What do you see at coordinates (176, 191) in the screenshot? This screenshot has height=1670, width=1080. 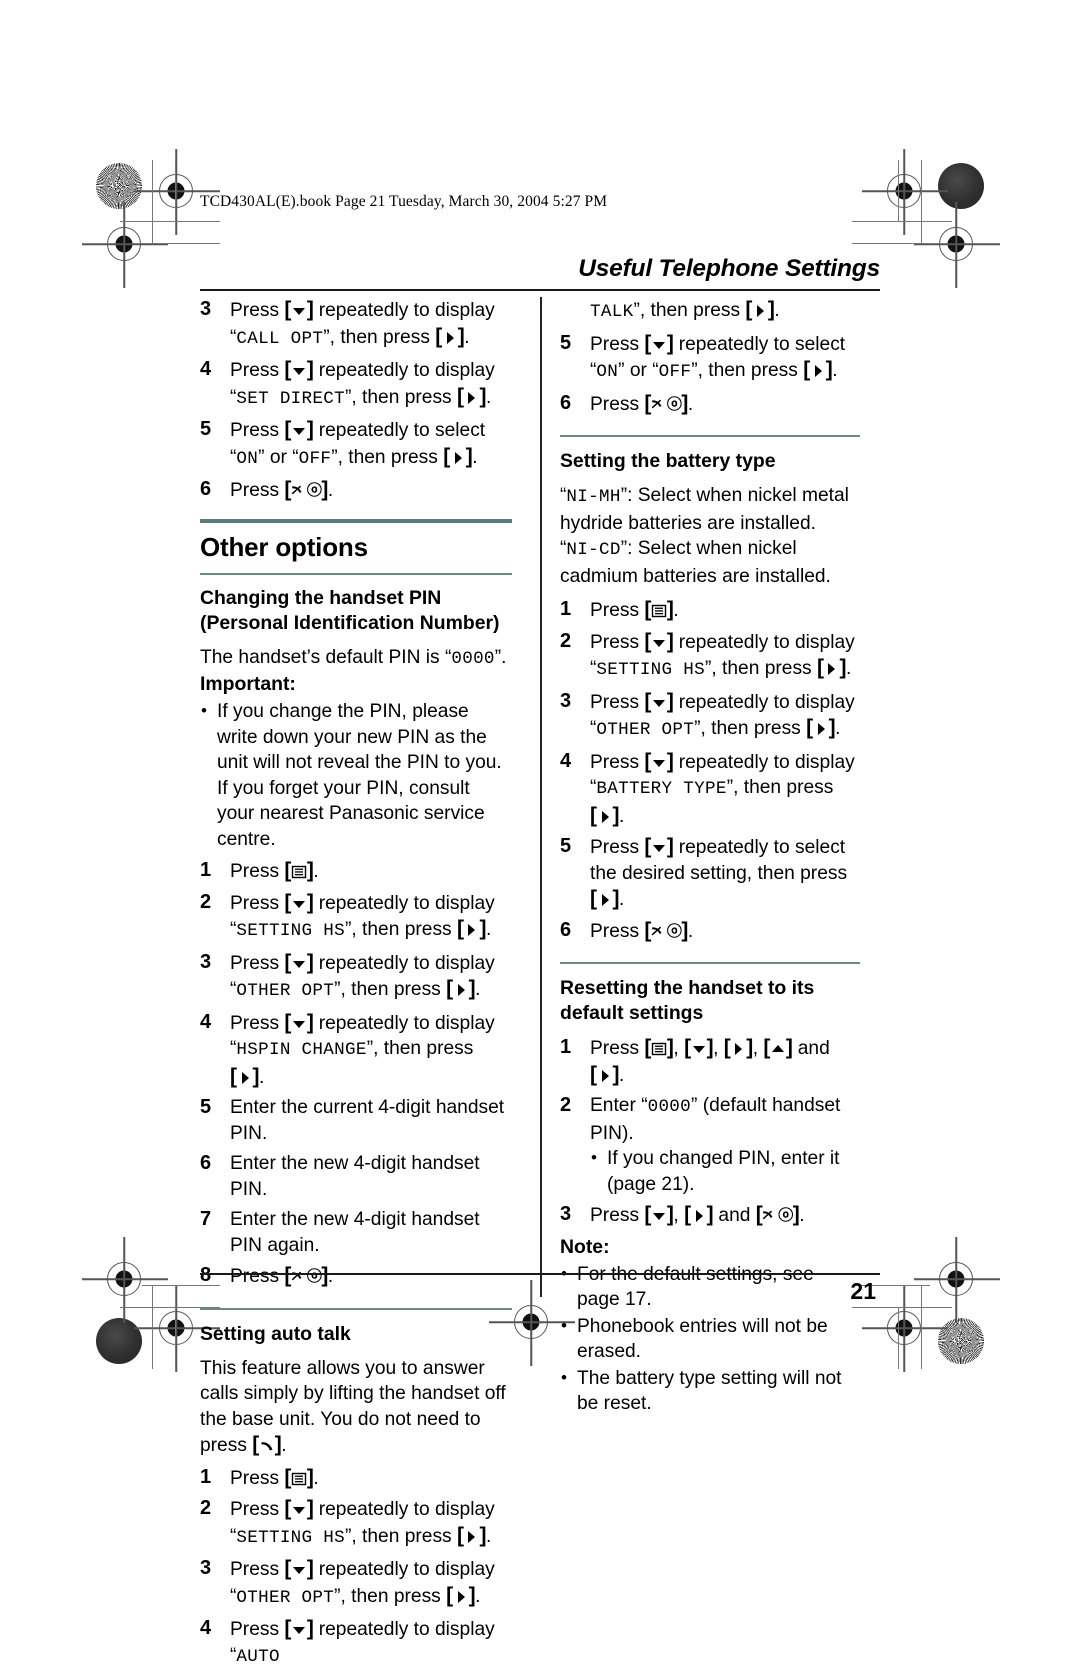 I see `crop-line-top-left-v2` at bounding box center [176, 191].